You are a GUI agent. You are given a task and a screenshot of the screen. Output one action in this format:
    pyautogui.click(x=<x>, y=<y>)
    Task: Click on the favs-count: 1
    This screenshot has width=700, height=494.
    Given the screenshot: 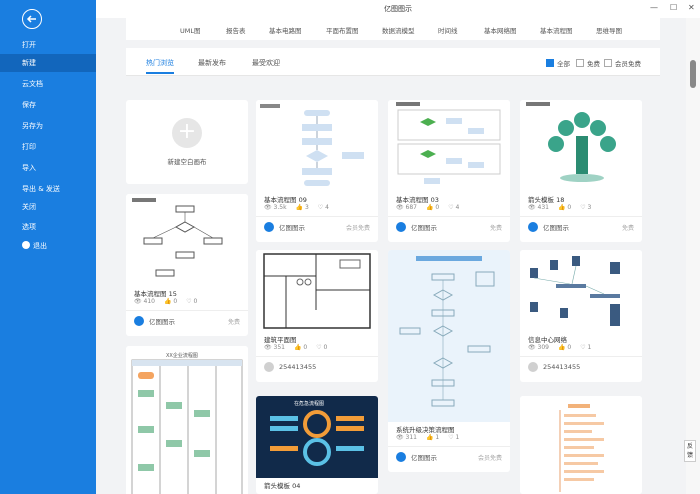 What is the action you would take?
    pyautogui.click(x=457, y=437)
    